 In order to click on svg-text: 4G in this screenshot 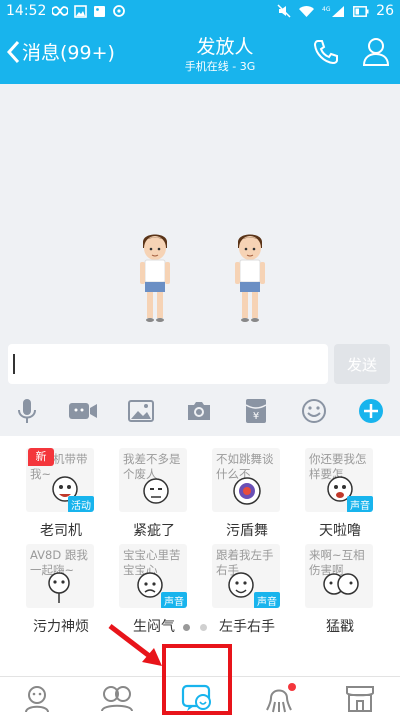, I will do `click(326, 9)`.